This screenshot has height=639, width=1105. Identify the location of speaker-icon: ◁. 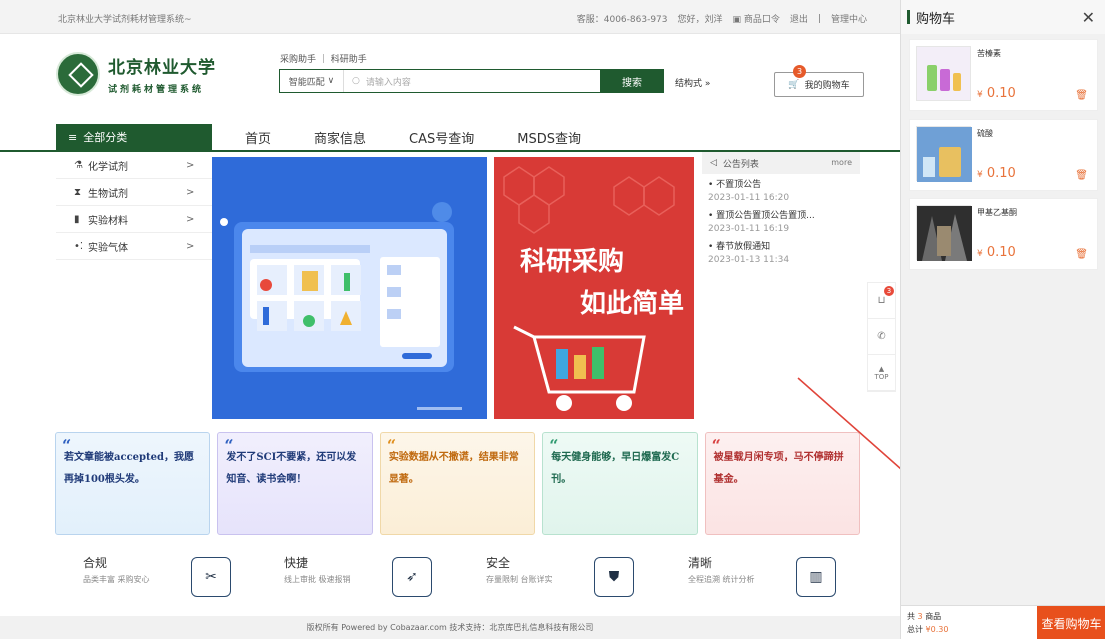
(713, 163).